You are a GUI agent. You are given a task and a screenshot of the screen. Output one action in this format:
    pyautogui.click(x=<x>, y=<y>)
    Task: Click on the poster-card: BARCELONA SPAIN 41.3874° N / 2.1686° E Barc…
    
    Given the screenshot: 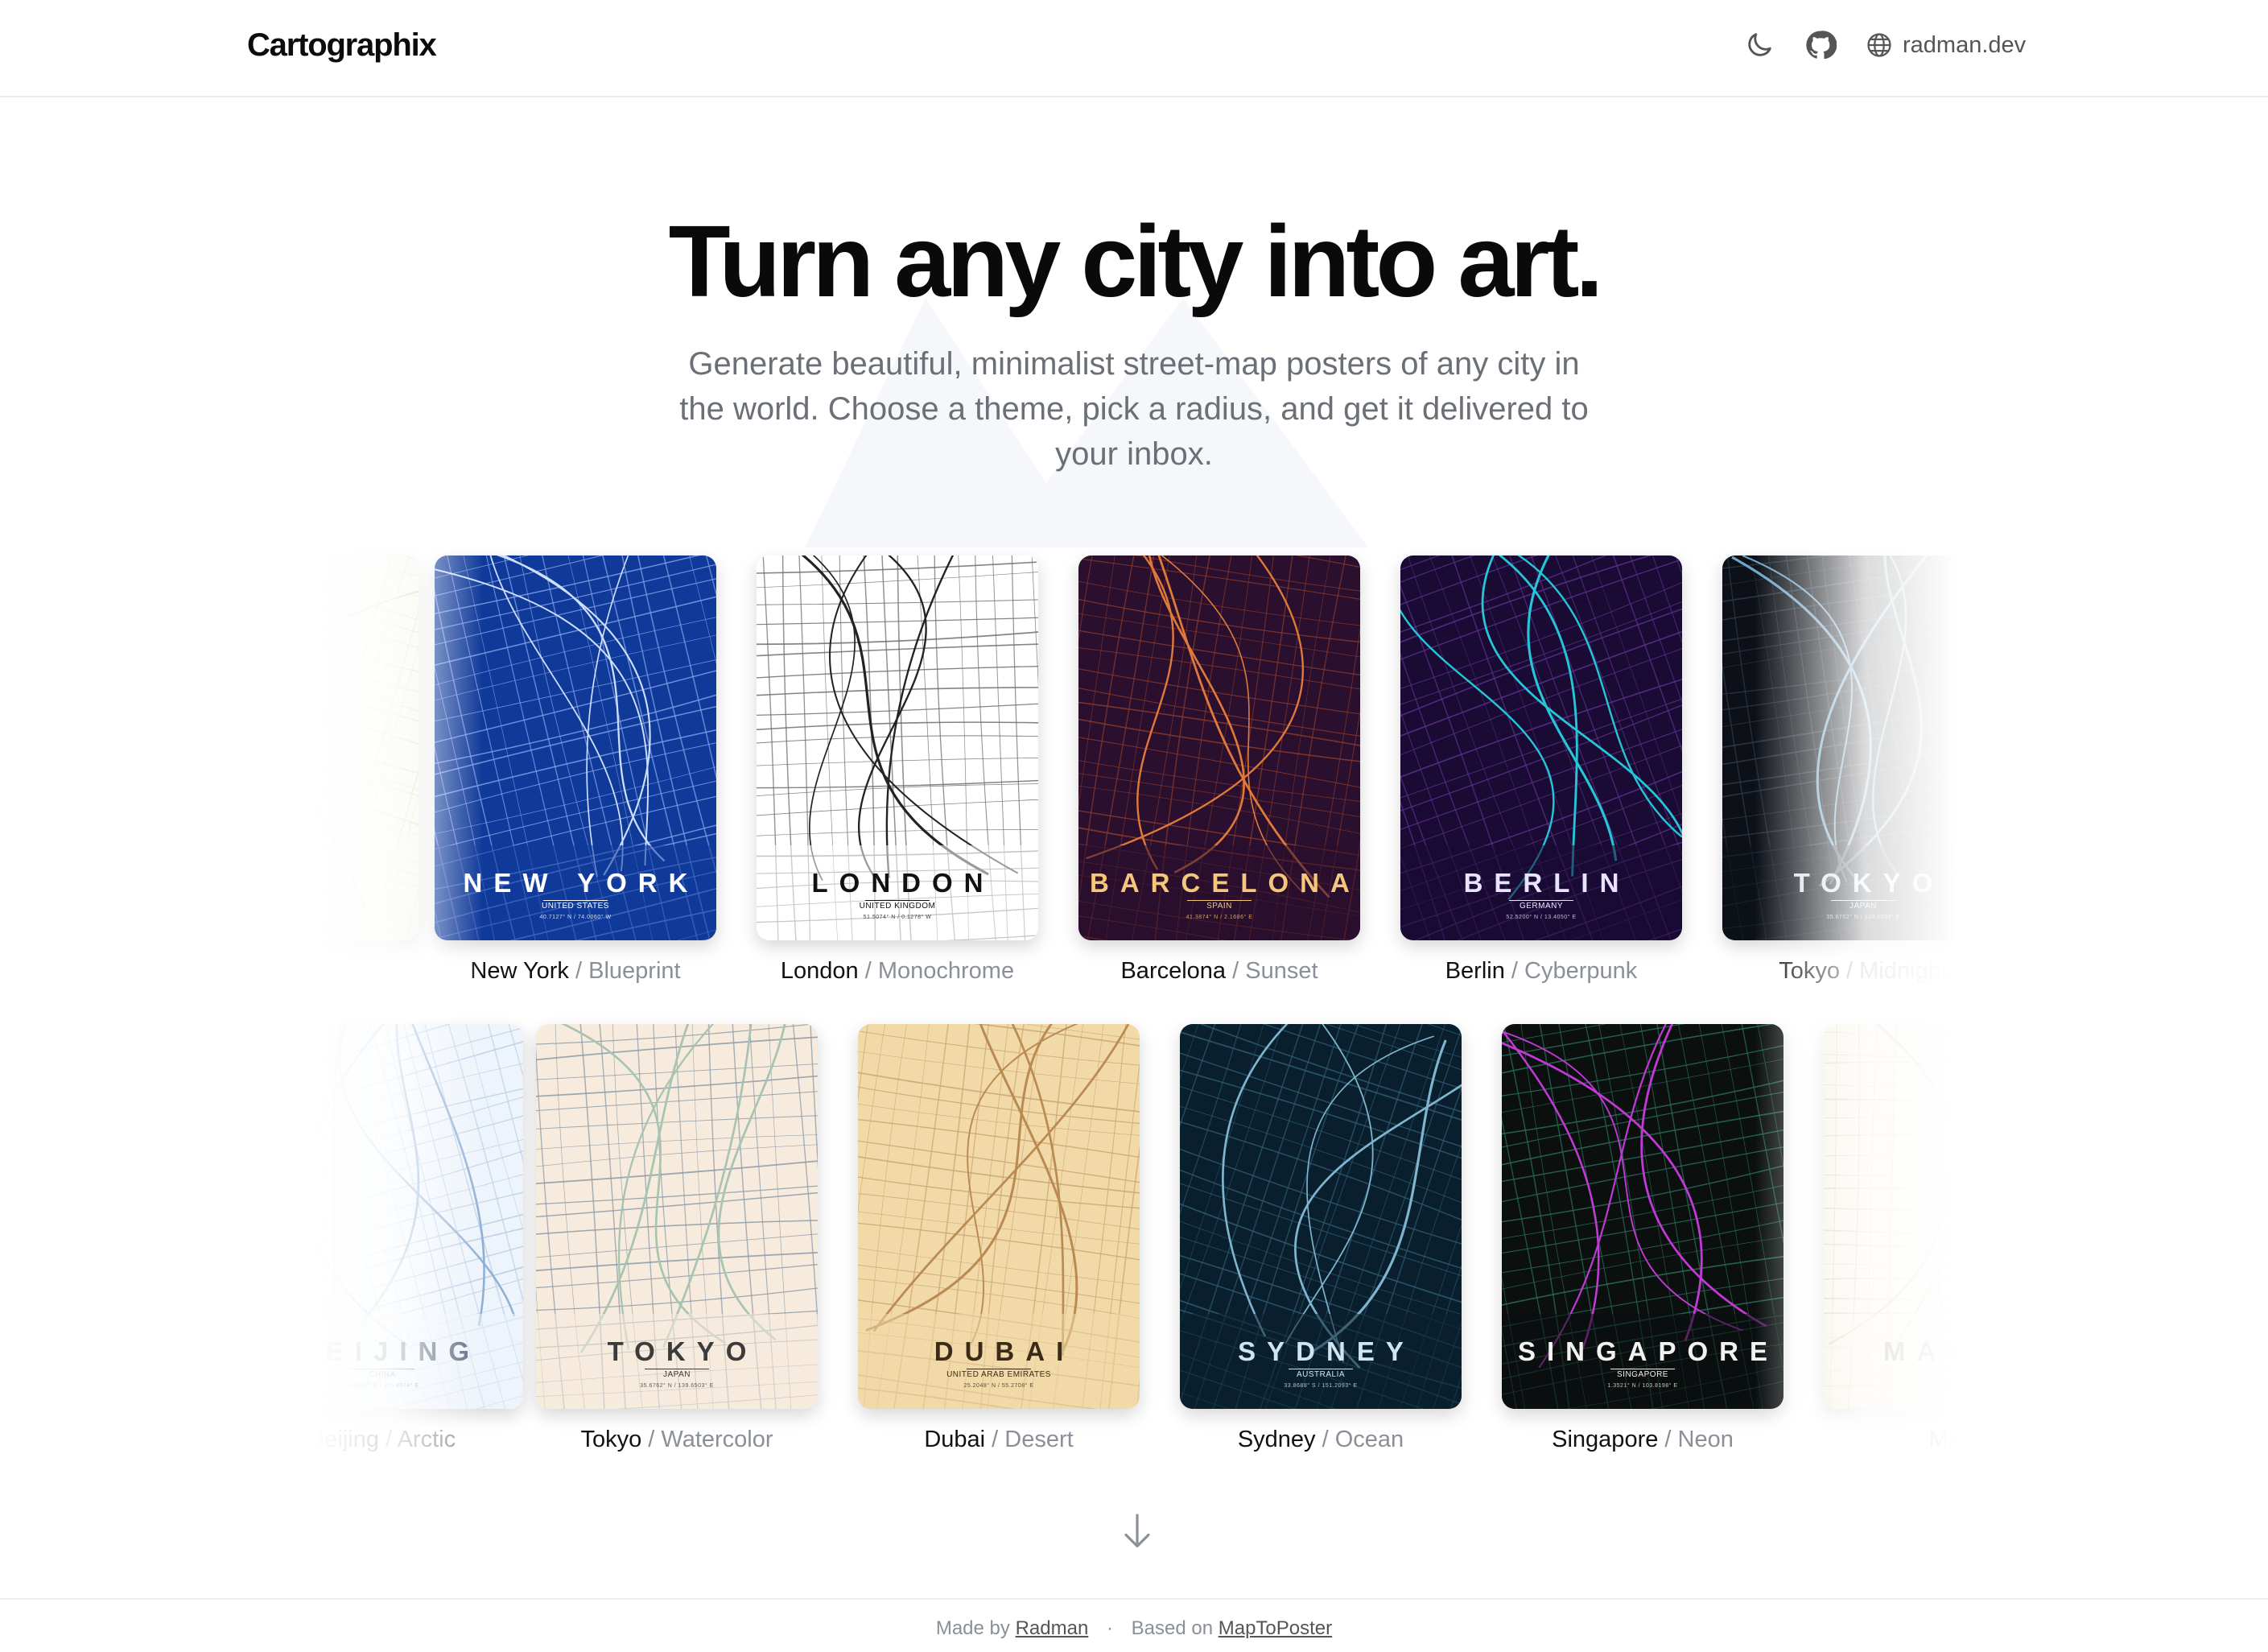 What is the action you would take?
    pyautogui.click(x=1219, y=770)
    